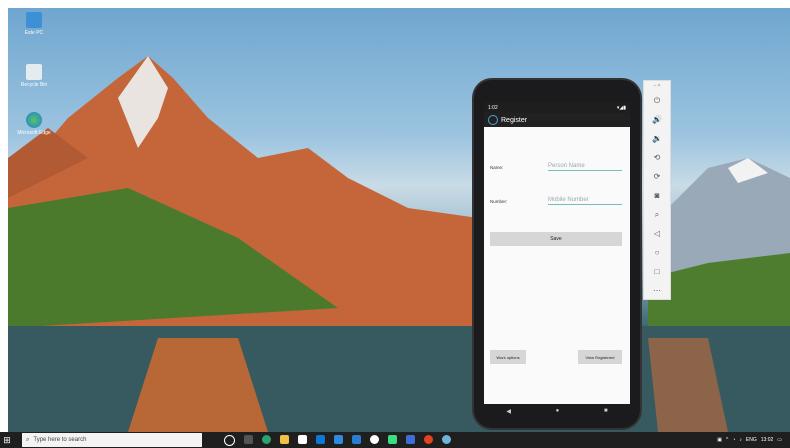 The image size is (790, 448). I want to click on view-registered-button: View Registered, so click(600, 357).